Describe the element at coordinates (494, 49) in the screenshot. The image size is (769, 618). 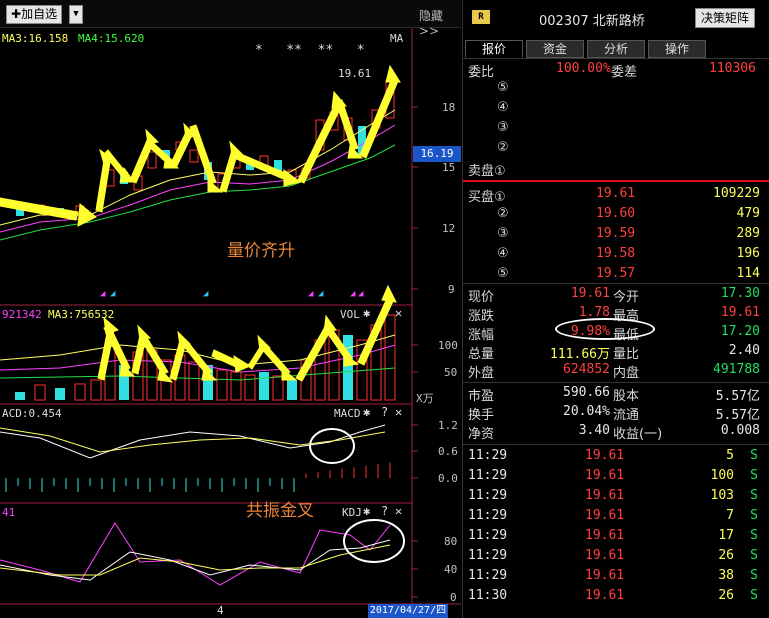
I see `tab-quote: 报价` at that location.